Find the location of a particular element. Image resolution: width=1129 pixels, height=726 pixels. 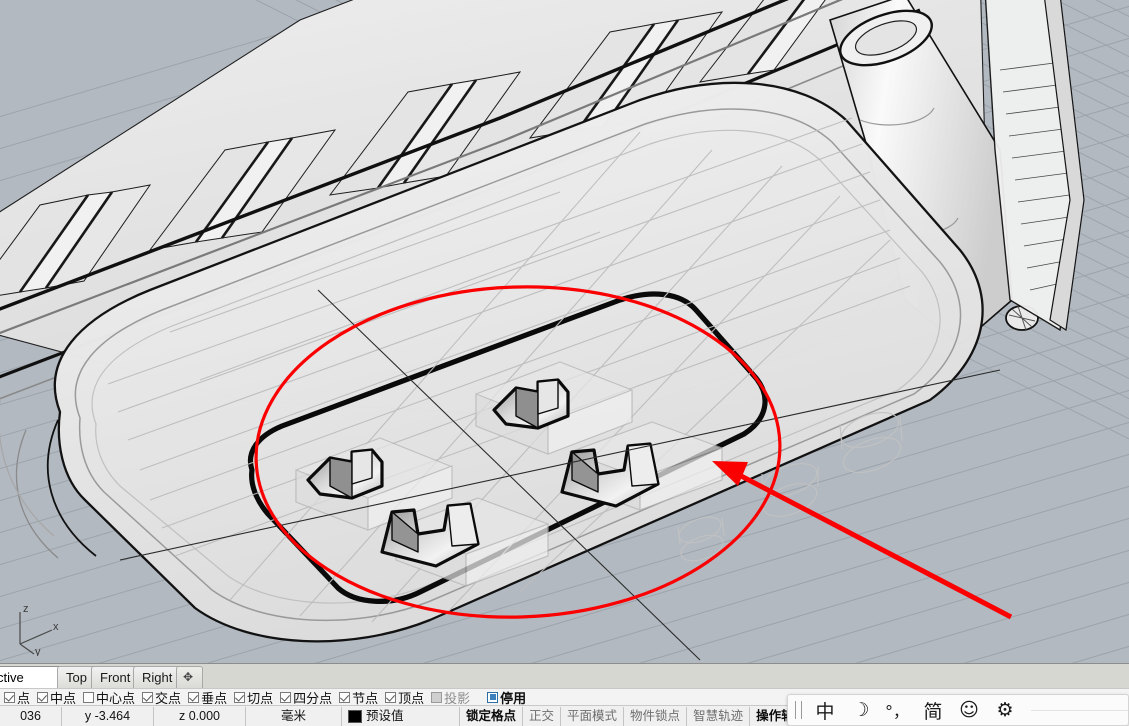

status-toggle-3: 物件锁点 is located at coordinates (656, 716).